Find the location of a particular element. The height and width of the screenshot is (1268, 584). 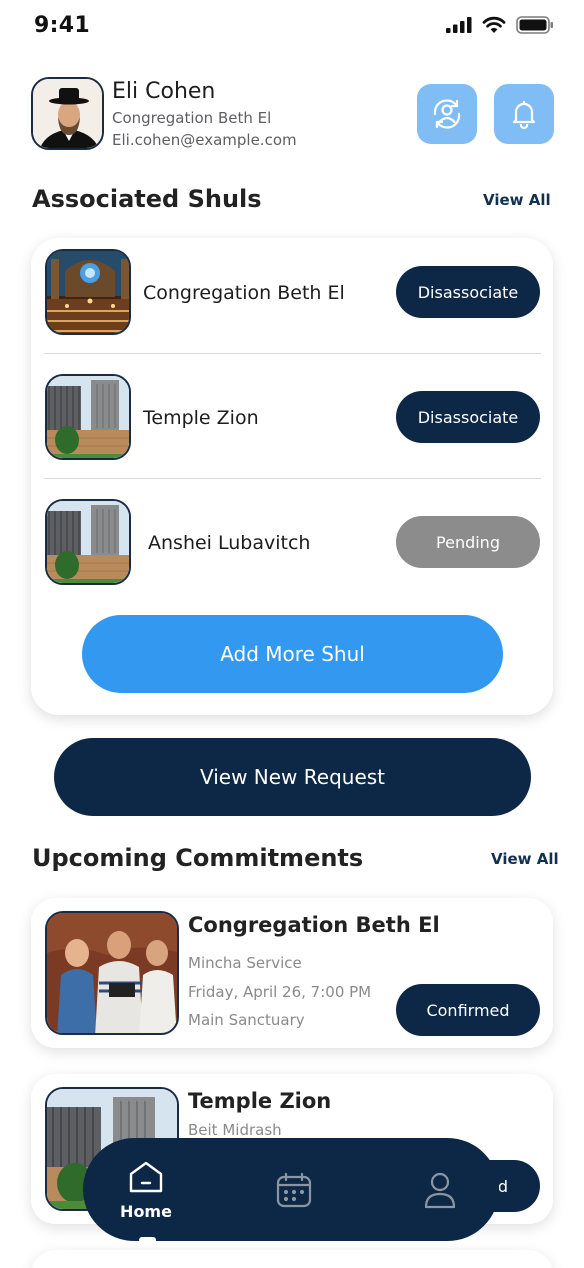

prayer-service-image is located at coordinates (112, 973).